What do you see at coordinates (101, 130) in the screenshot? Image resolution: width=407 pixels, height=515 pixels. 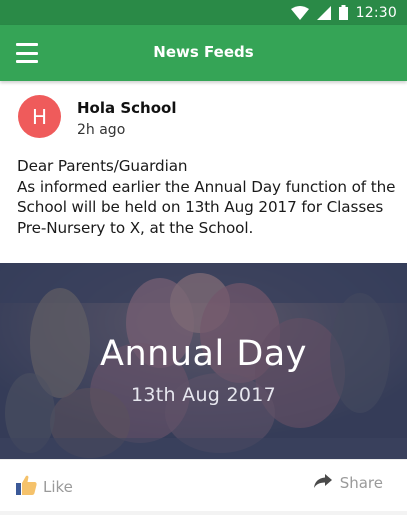 I see `post-time: 2h ago` at bounding box center [101, 130].